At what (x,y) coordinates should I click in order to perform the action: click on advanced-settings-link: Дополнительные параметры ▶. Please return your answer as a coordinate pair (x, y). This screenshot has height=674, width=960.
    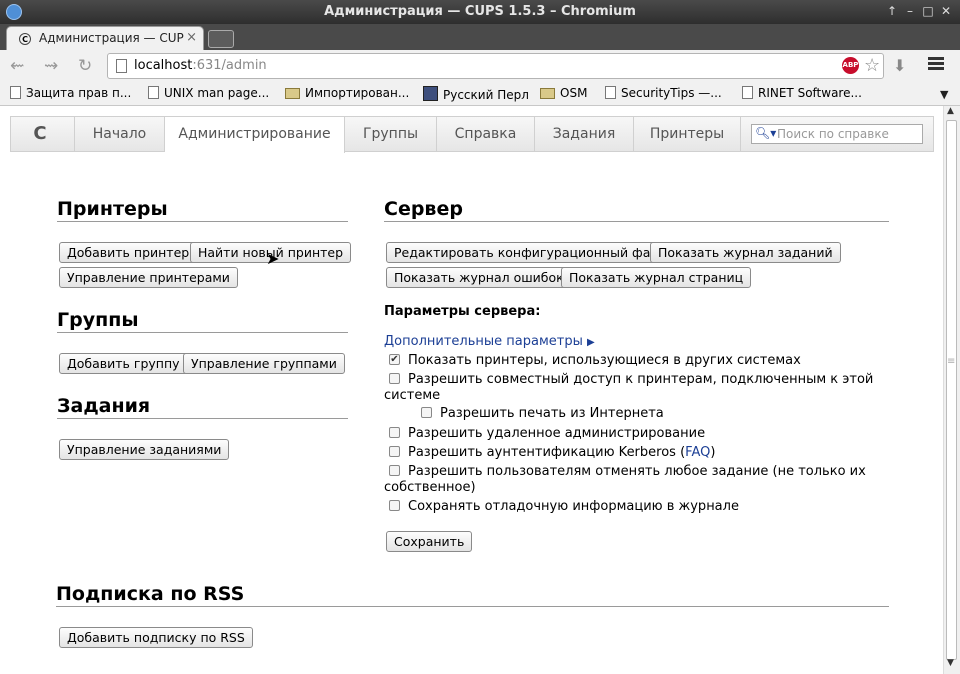
    Looking at the image, I should click on (489, 341).